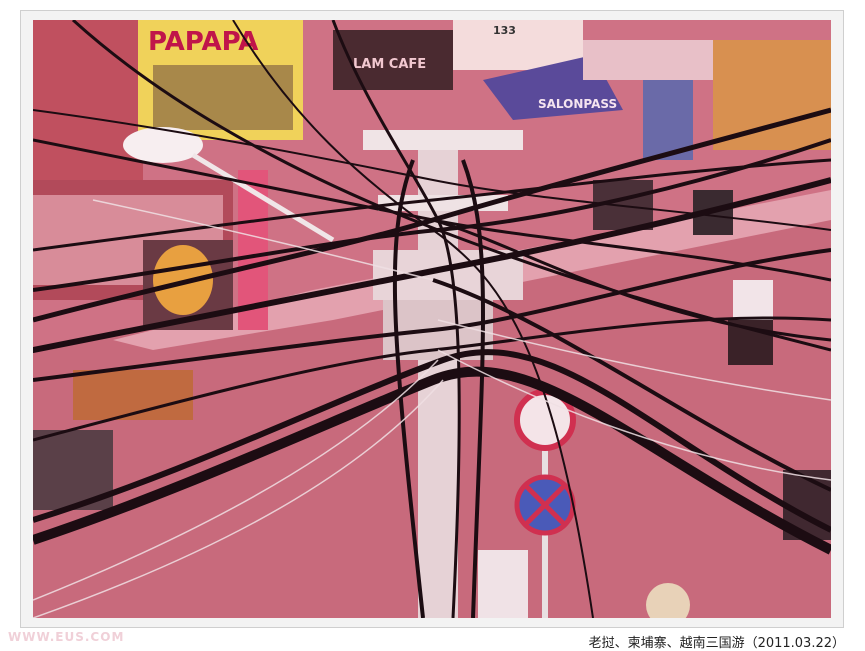 This screenshot has width=865, height=651. Describe the element at coordinates (753, 300) in the screenshot. I see `motorbike-rider` at that location.